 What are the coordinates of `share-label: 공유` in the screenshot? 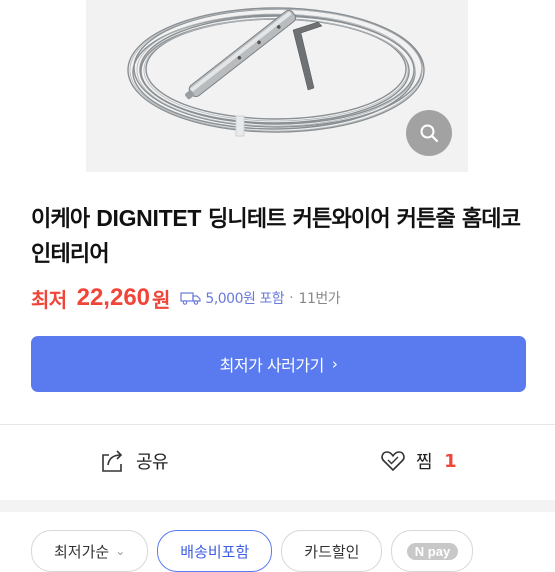 It's located at (152, 462).